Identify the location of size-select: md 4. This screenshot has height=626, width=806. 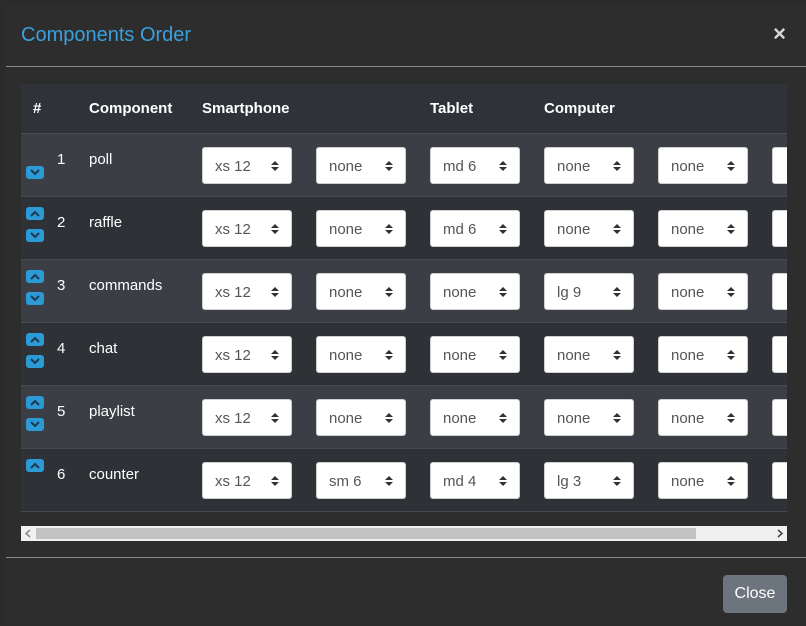
(475, 480).